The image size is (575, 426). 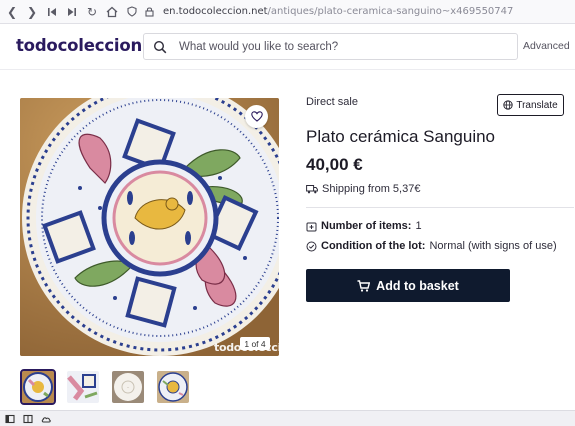 I want to click on url-domain: en.todocoleccion.net, so click(x=215, y=11).